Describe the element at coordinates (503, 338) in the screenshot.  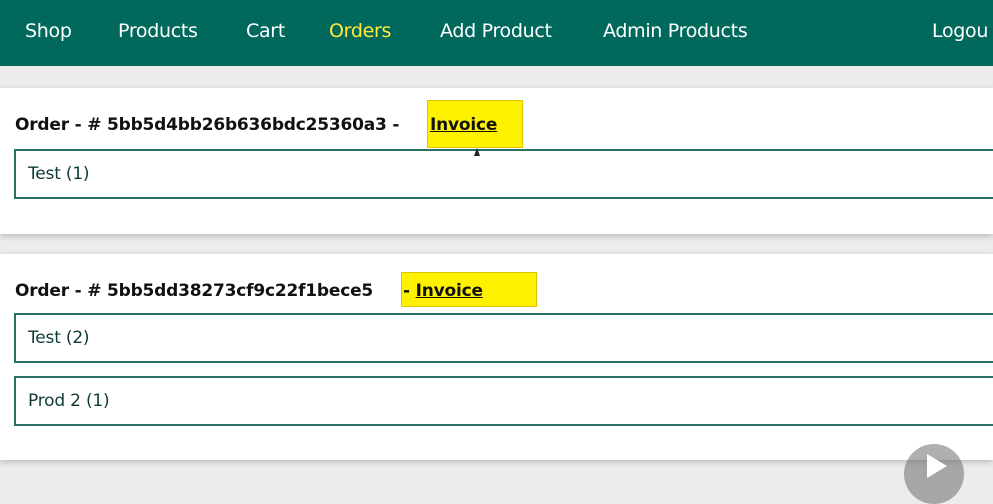
I see `order-item: Test (2)` at that location.